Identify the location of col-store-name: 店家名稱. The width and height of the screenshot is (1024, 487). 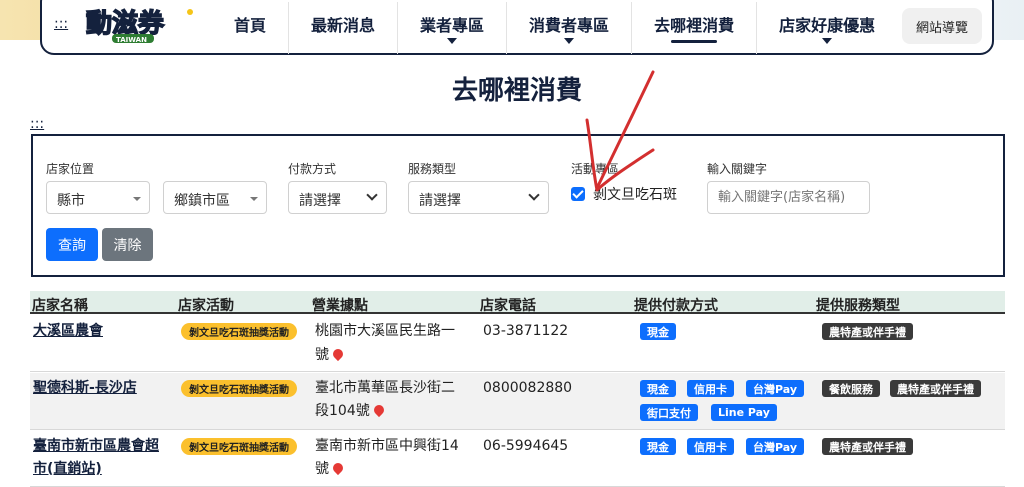
(60, 306).